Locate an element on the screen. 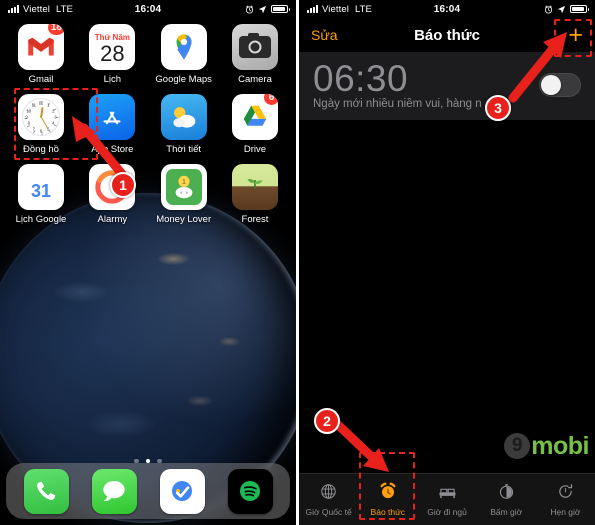 The height and width of the screenshot is (525, 595). app-calendar: Thứ Năm 28 Lịch is located at coordinates (112, 54).